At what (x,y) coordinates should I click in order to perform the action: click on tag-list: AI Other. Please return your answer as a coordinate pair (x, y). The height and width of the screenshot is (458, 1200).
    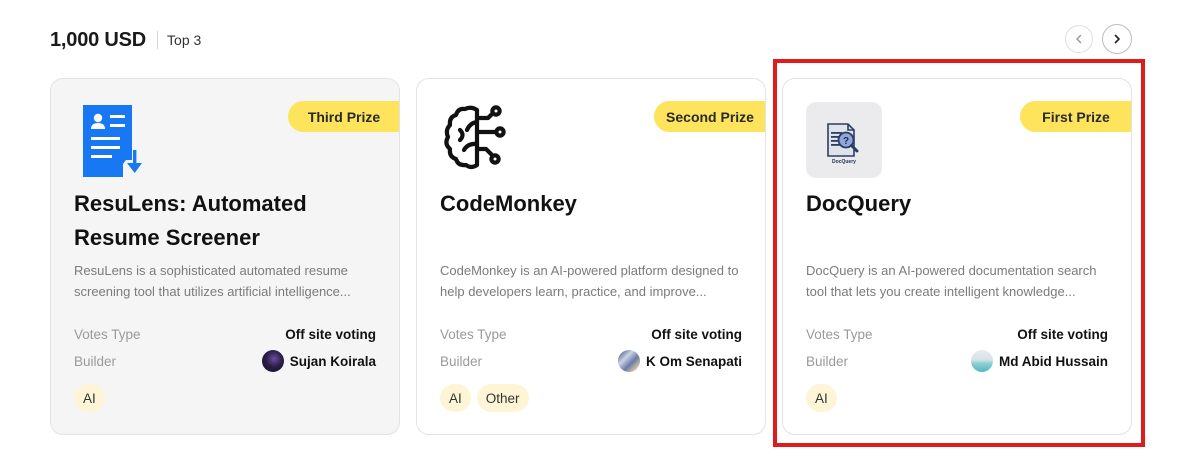
    Looking at the image, I should click on (484, 398).